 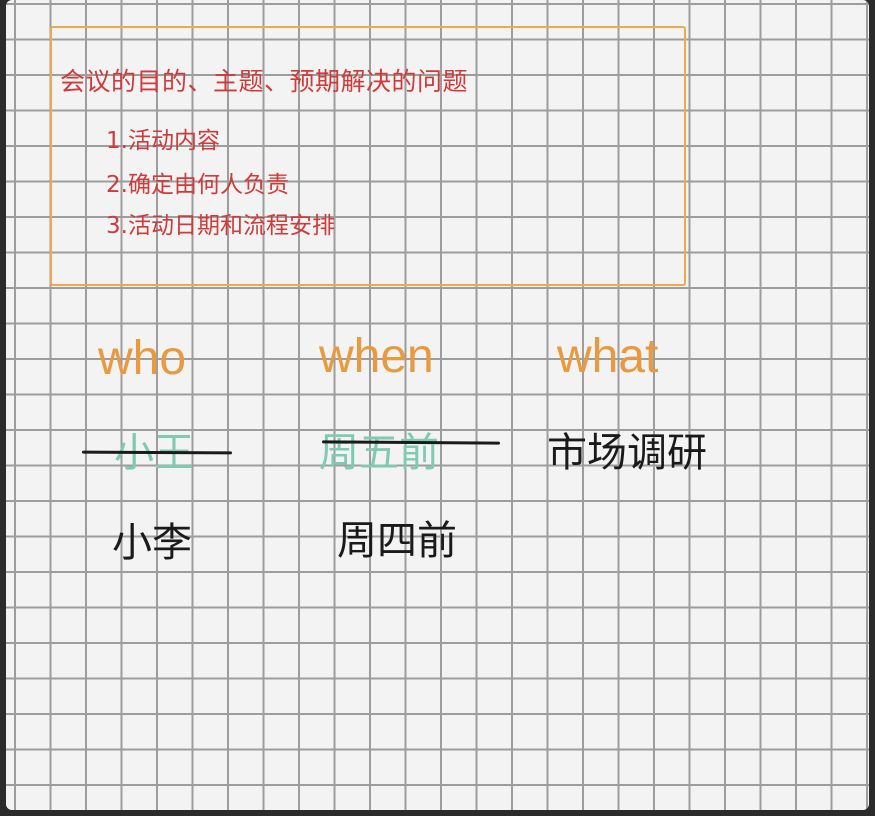 I want to click on agenda-title: 会议的目的、主题、预期解决的问题, so click(x=264, y=81).